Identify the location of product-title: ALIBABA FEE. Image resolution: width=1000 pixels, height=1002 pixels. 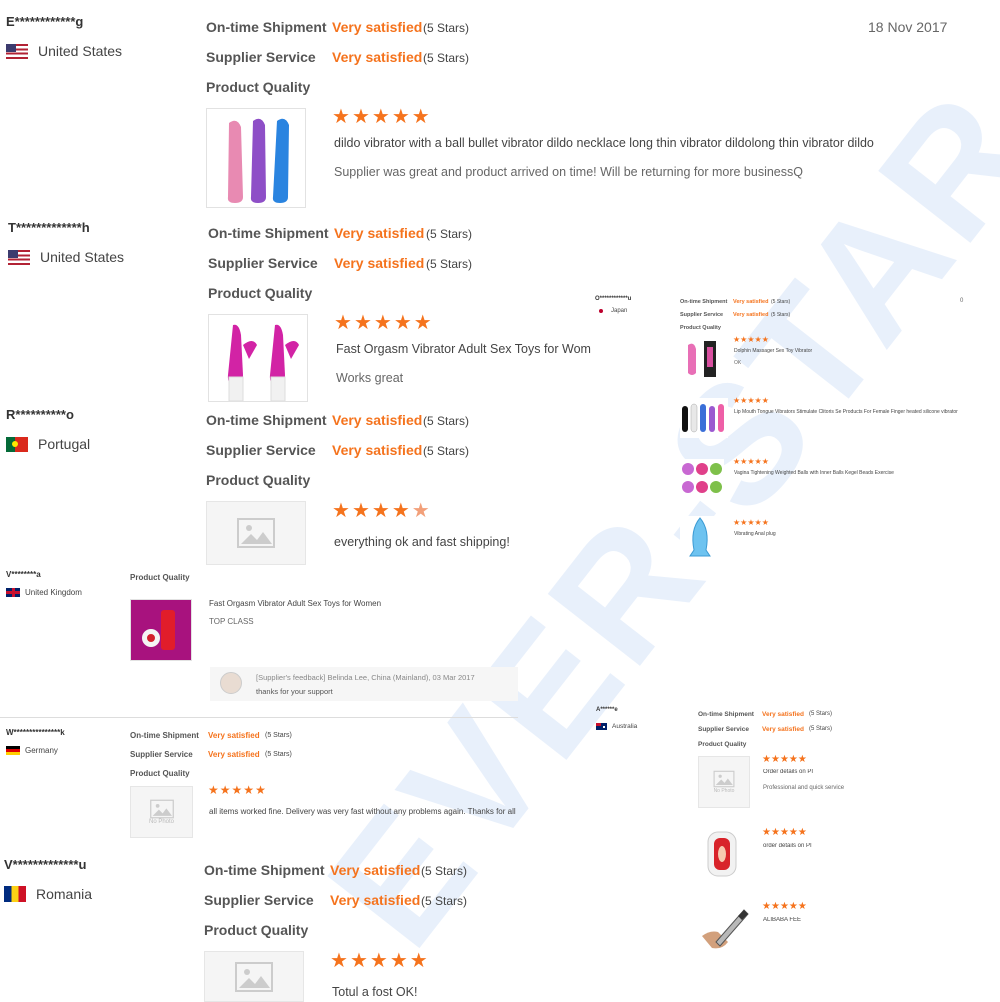
(782, 920).